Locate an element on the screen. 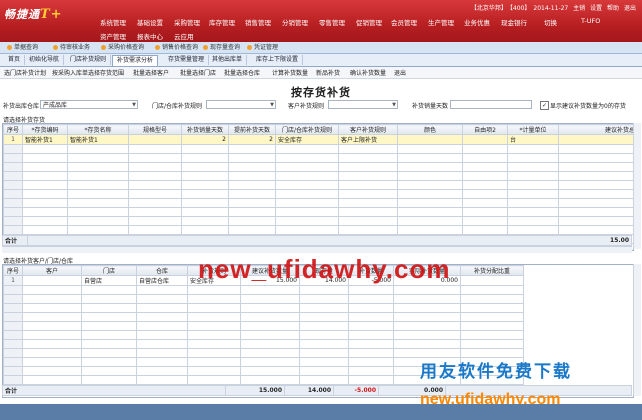  column-header: 提前补货天数 is located at coordinates (252, 129).